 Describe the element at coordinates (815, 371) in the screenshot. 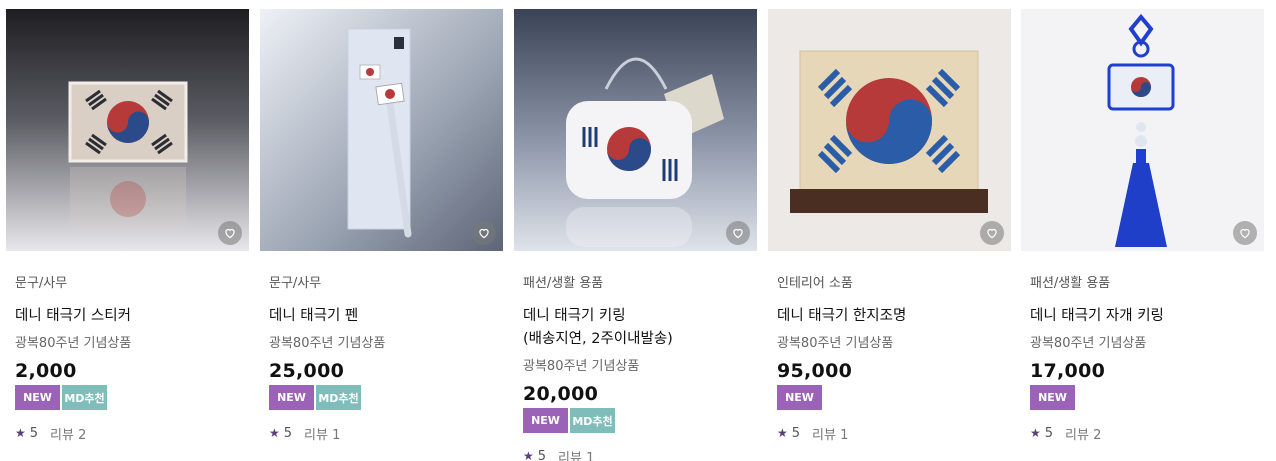

I see `product-price: 95,000` at that location.